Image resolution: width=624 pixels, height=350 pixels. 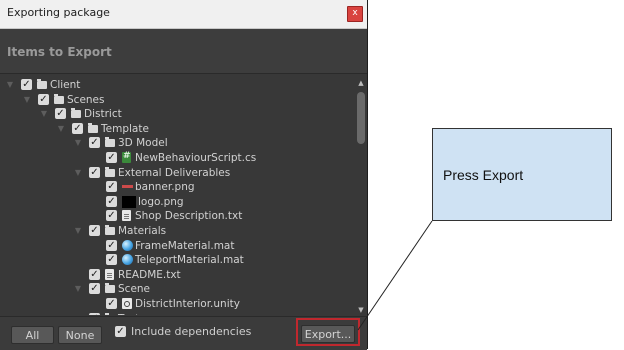 I want to click on tree-row: ▼ ✓ Scenes, so click(x=178, y=100).